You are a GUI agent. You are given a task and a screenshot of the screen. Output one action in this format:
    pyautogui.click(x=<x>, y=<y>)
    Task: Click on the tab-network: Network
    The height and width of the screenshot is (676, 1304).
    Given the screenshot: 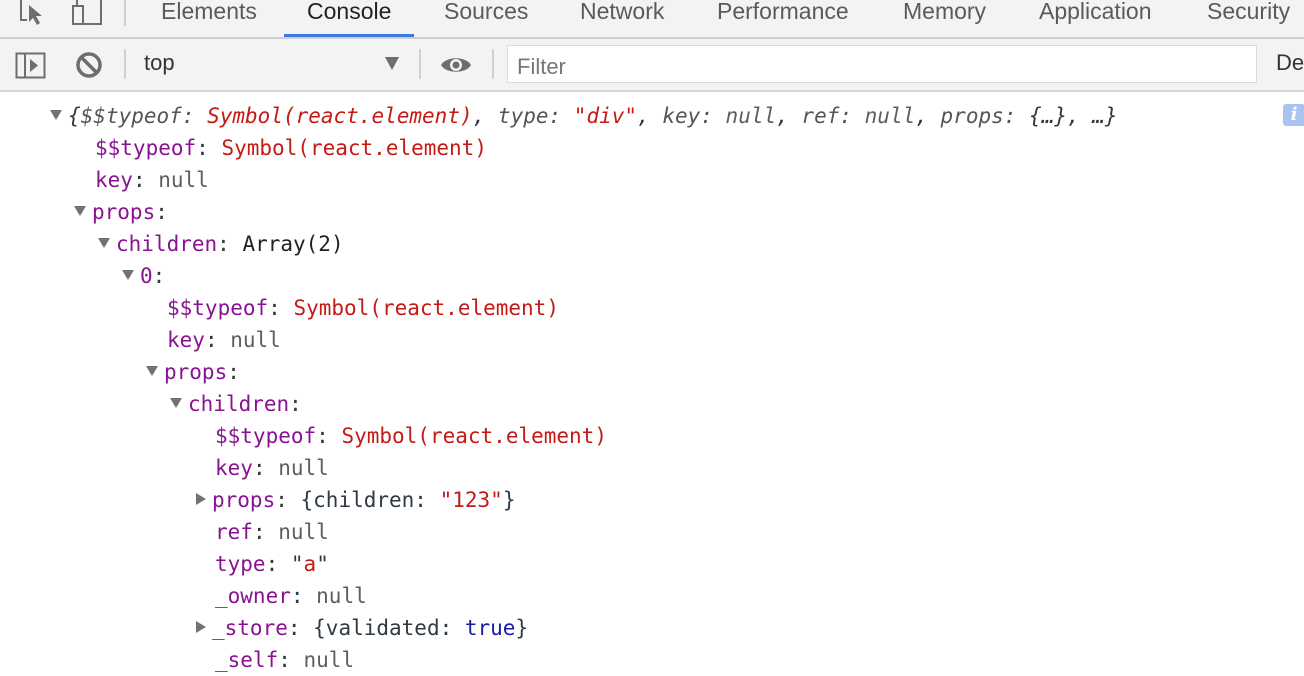 What is the action you would take?
    pyautogui.click(x=622, y=18)
    